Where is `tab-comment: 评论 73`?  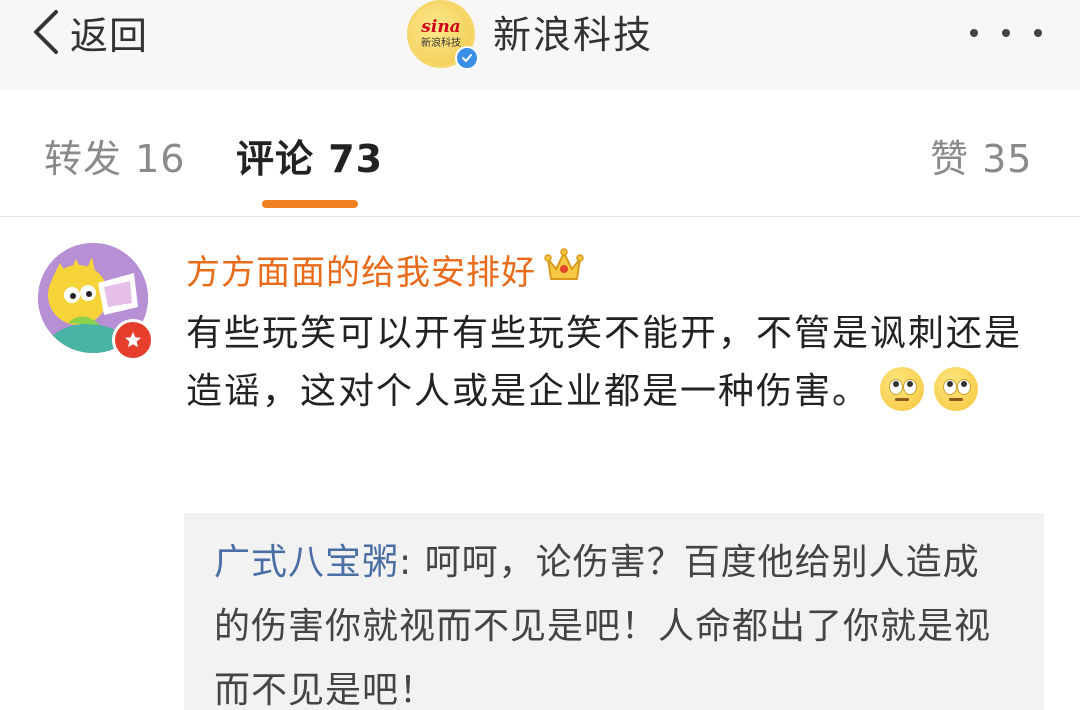
tab-comment: 评论 73 is located at coordinates (309, 155).